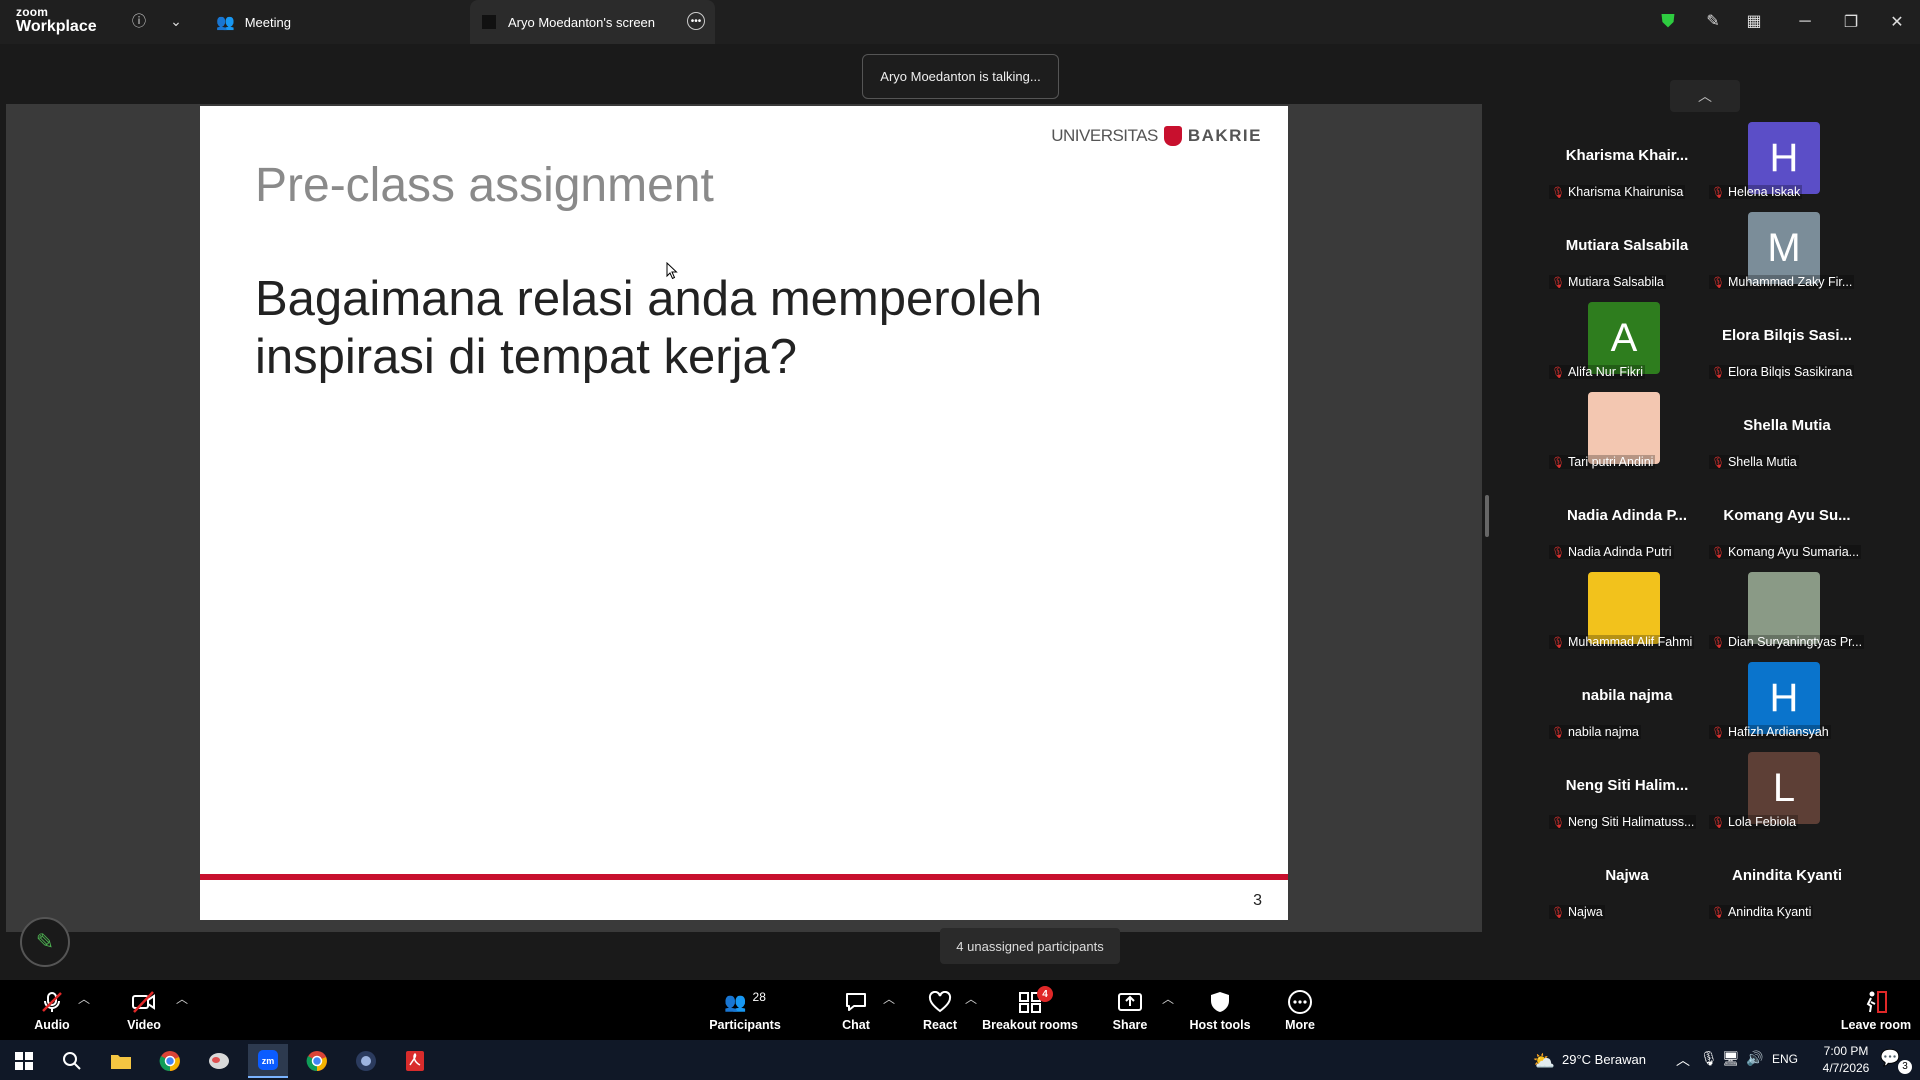 This screenshot has width=1920, height=1080. I want to click on tray-expand-icon: ︿, so click(1683, 1060).